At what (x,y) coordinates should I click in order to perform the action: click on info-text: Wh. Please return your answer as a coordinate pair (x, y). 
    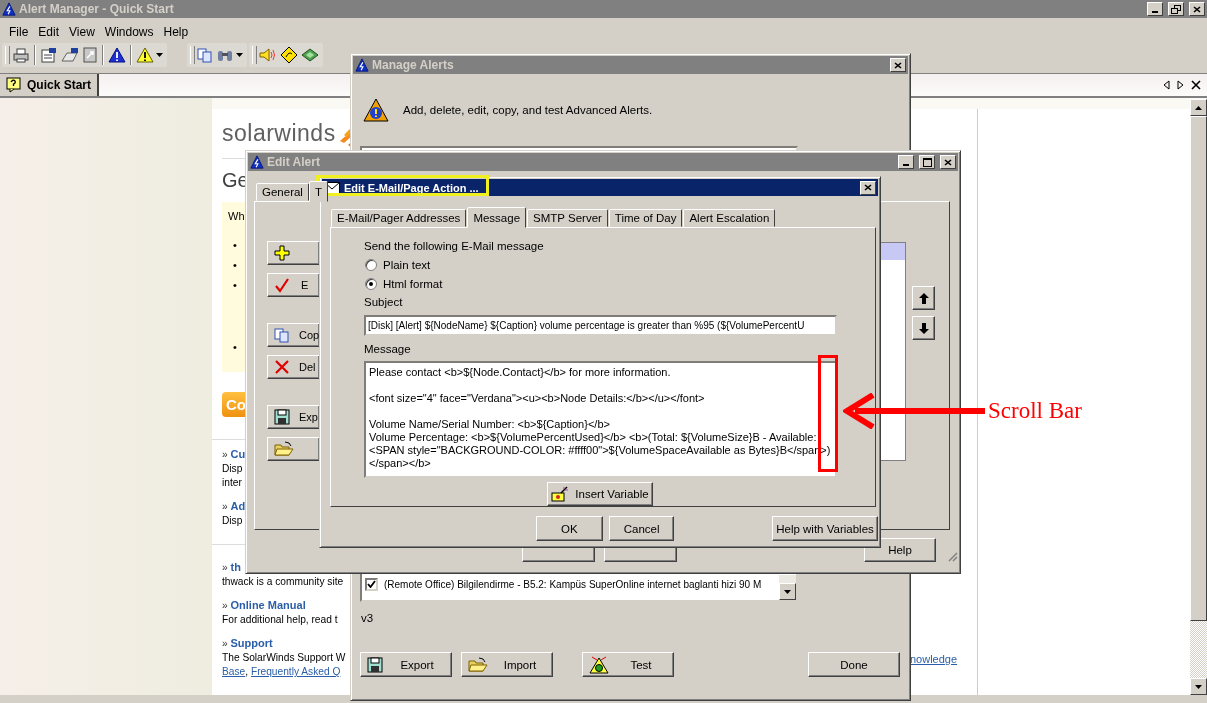
    Looking at the image, I should click on (236, 216).